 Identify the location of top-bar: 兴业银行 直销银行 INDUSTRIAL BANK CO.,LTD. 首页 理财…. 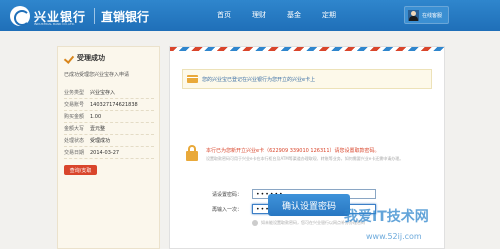
(250, 15).